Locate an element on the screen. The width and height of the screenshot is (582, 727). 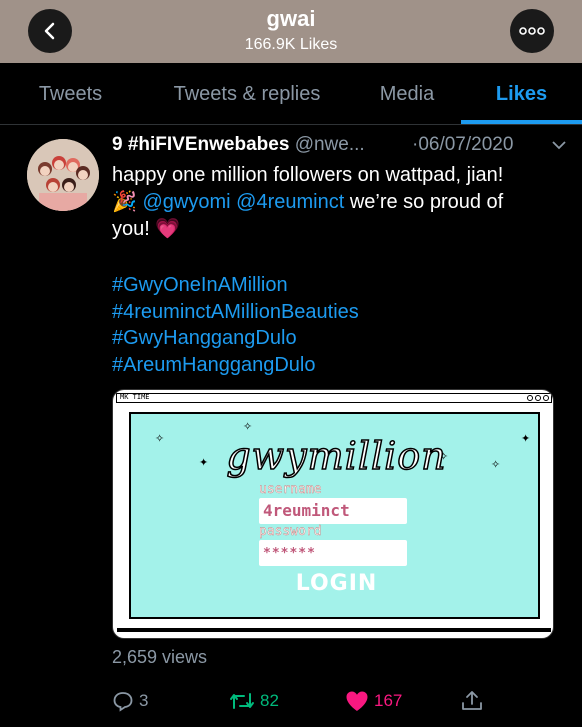
hashtag-link: #4reuminctAMillionBeauties is located at coordinates (342, 312).